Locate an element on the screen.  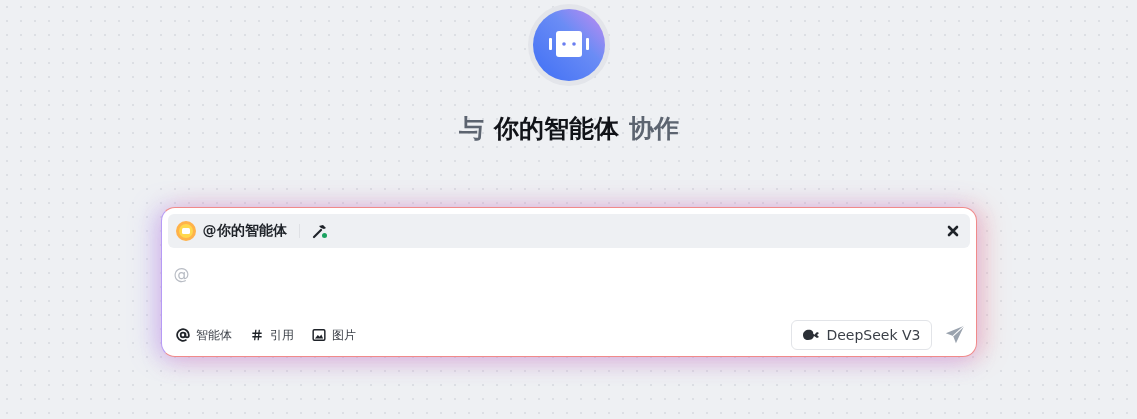
heading-text: 协作 is located at coordinates (653, 129).